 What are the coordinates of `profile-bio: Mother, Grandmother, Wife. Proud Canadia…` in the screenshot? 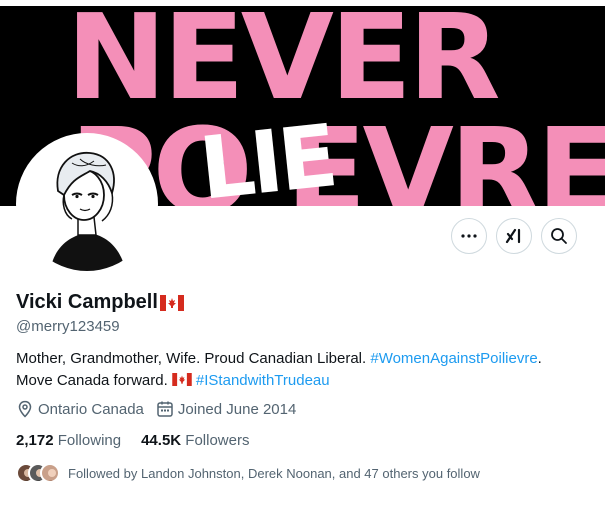 It's located at (296, 370).